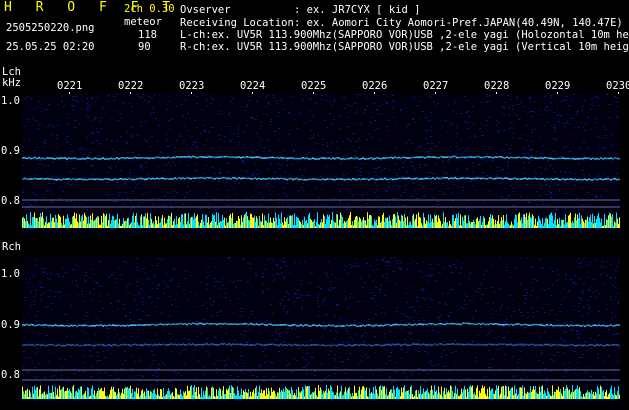 The height and width of the screenshot is (410, 629). Describe the element at coordinates (131, 86) in the screenshot. I see `time-tick-0222: 0222` at that location.